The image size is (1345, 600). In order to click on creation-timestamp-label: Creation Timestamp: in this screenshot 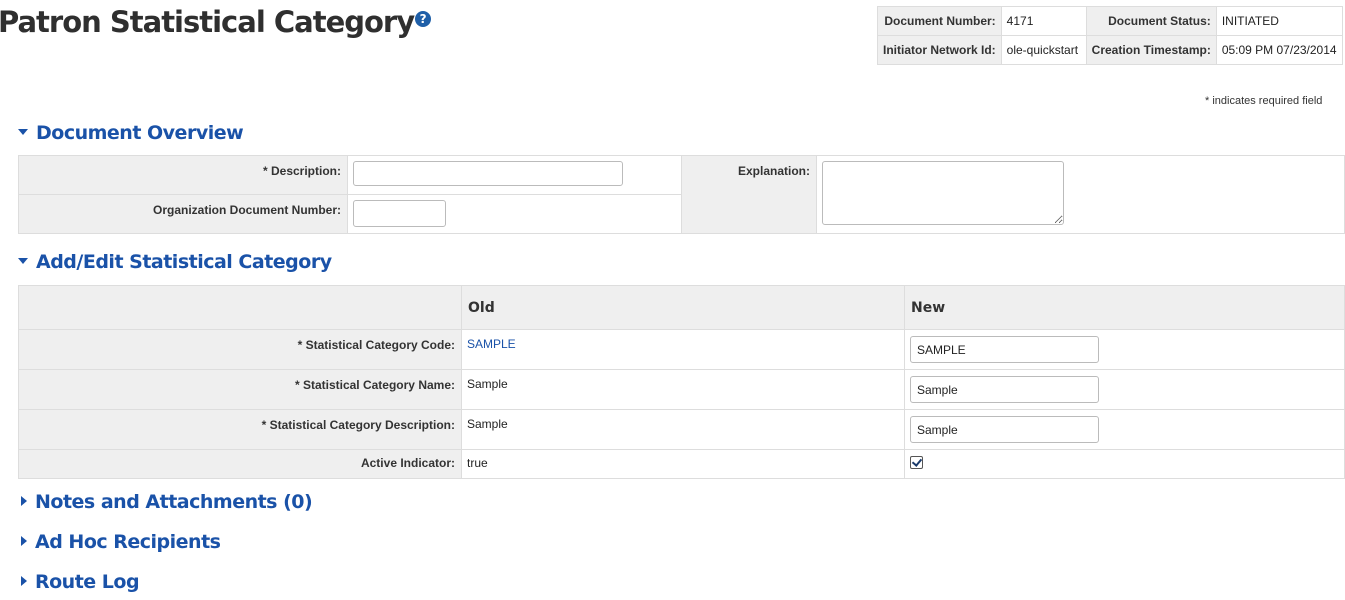, I will do `click(1151, 50)`.